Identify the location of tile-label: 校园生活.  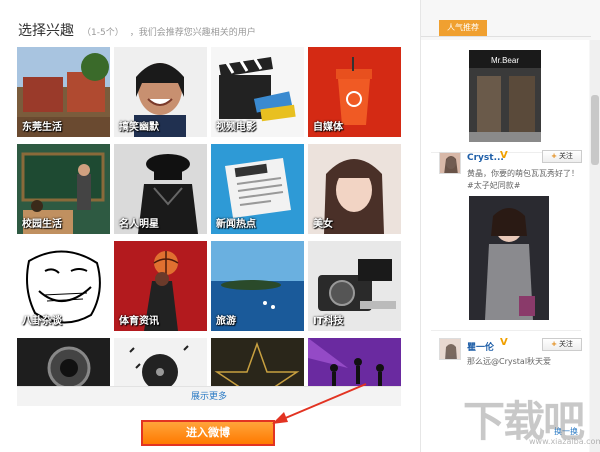
(42, 224).